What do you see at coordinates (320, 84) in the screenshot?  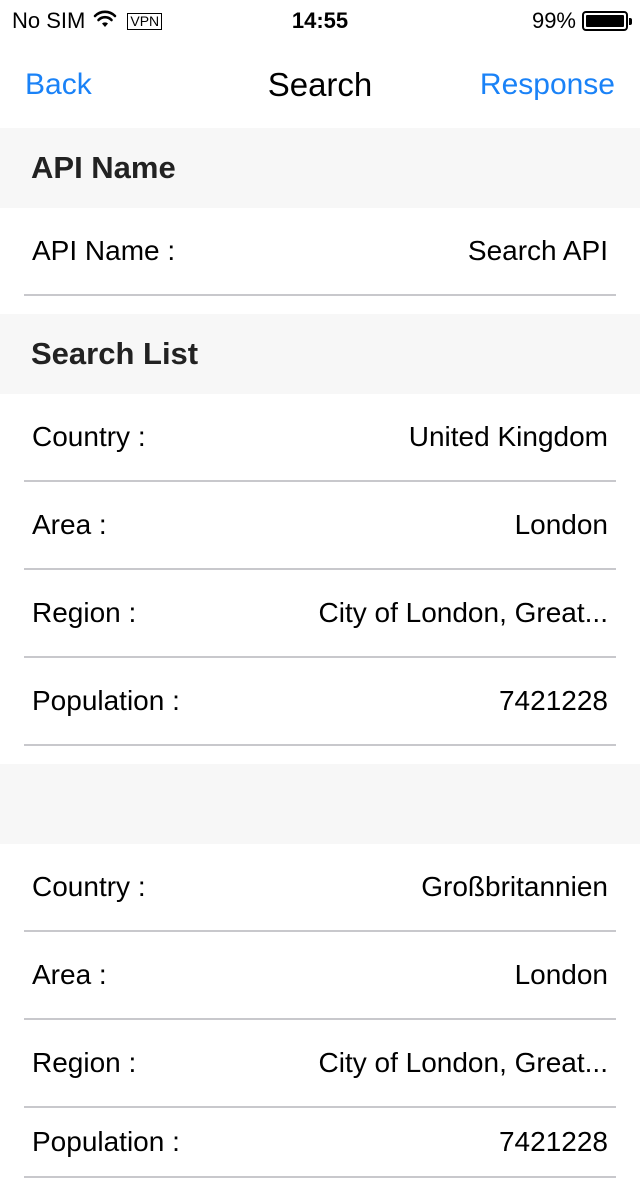 I see `navigation-bar: Back Search Response` at bounding box center [320, 84].